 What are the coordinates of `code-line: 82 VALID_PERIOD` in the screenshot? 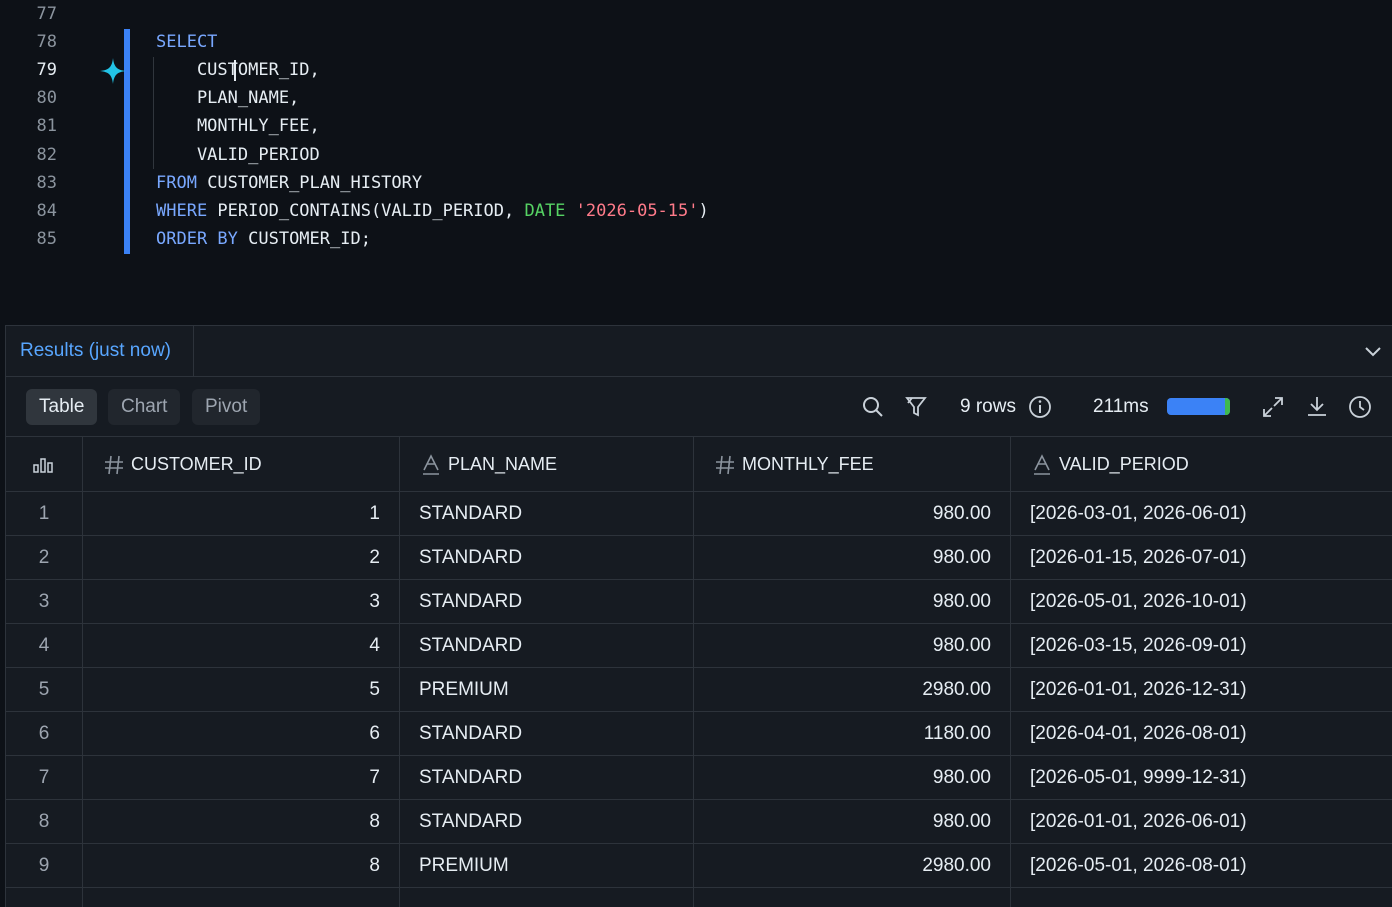 It's located at (696, 155).